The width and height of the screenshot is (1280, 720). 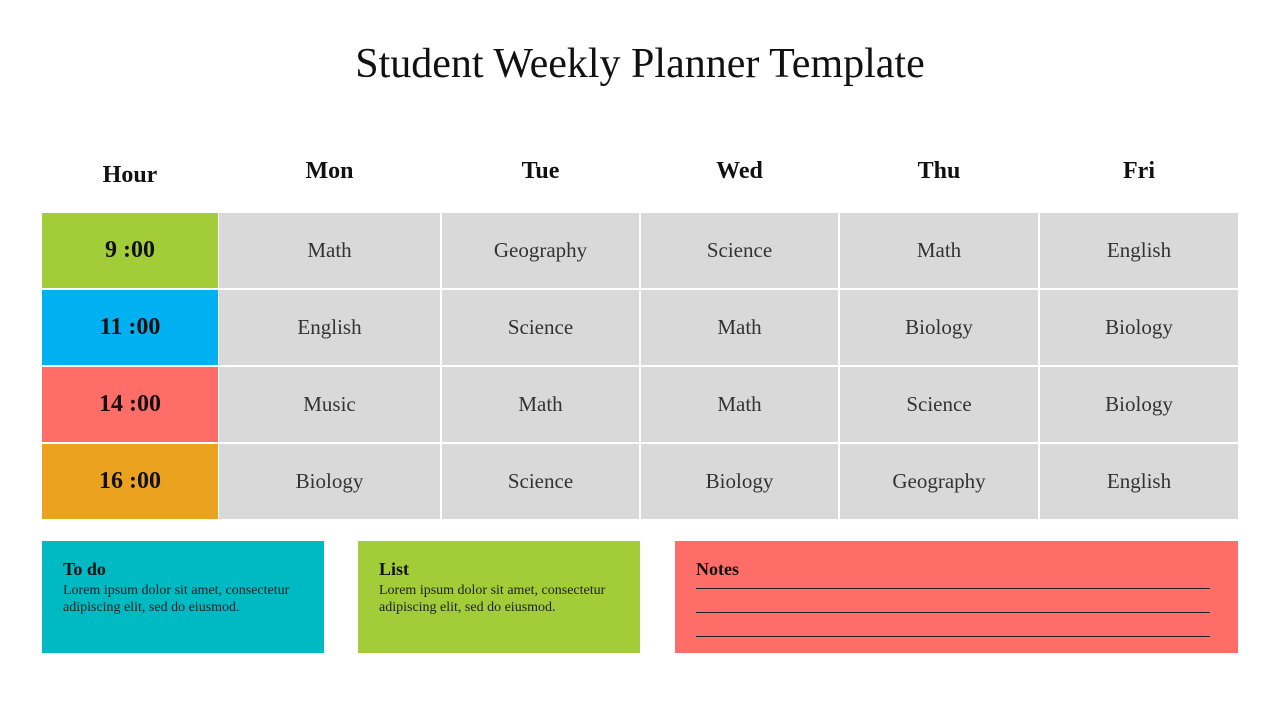 What do you see at coordinates (640, 64) in the screenshot?
I see `page-title: Student Weekly Planner Template` at bounding box center [640, 64].